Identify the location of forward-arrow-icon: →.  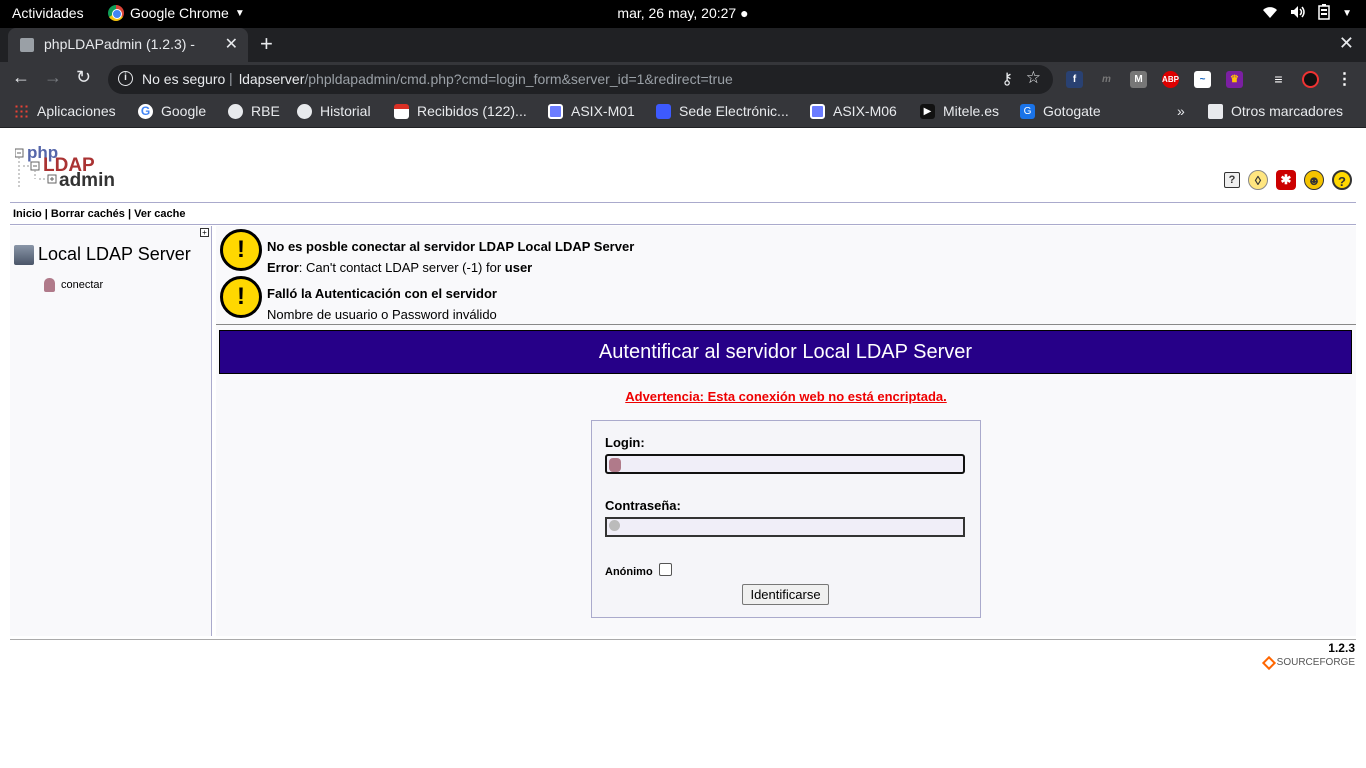
(53, 77).